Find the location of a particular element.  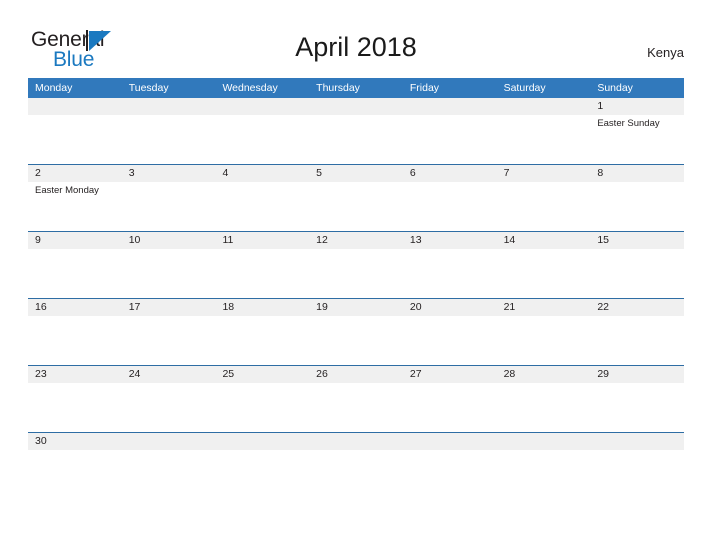

calendar-week-row: 23 24 25 26 27 28 29 is located at coordinates (356, 398).